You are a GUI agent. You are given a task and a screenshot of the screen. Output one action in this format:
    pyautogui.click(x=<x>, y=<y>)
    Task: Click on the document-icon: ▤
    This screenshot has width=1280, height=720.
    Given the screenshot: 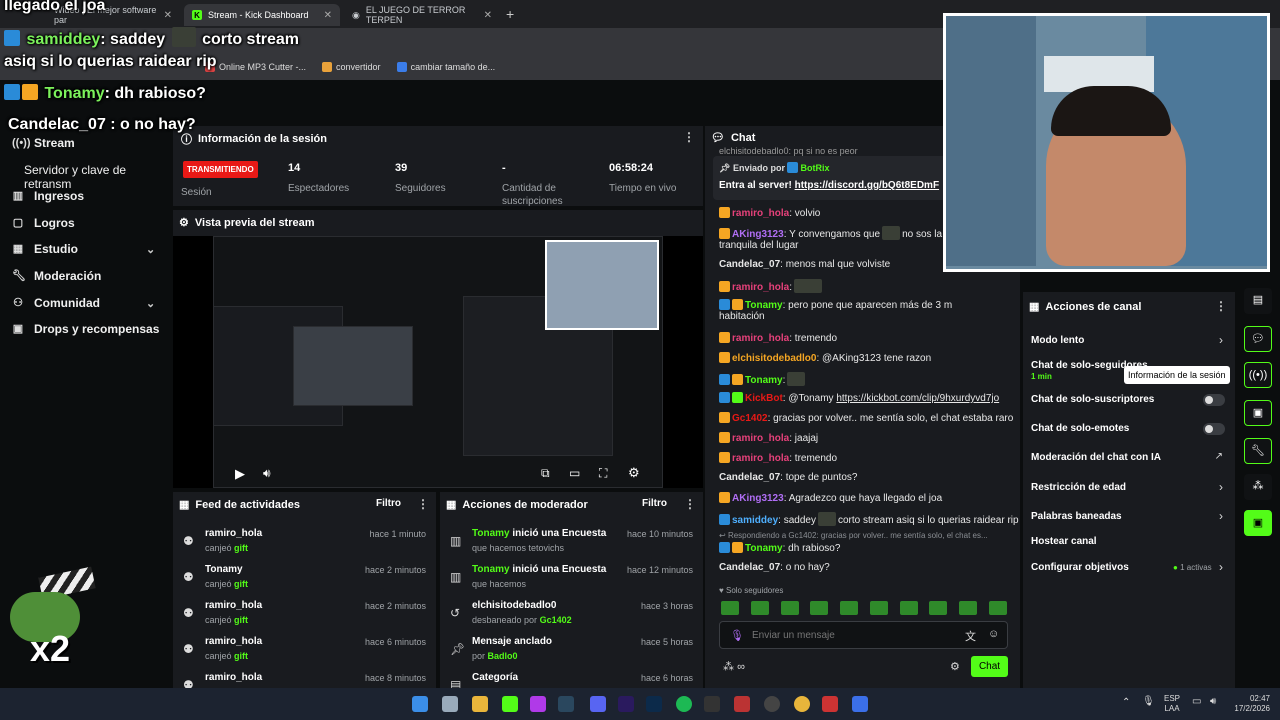 What is the action you would take?
    pyautogui.click(x=1258, y=301)
    